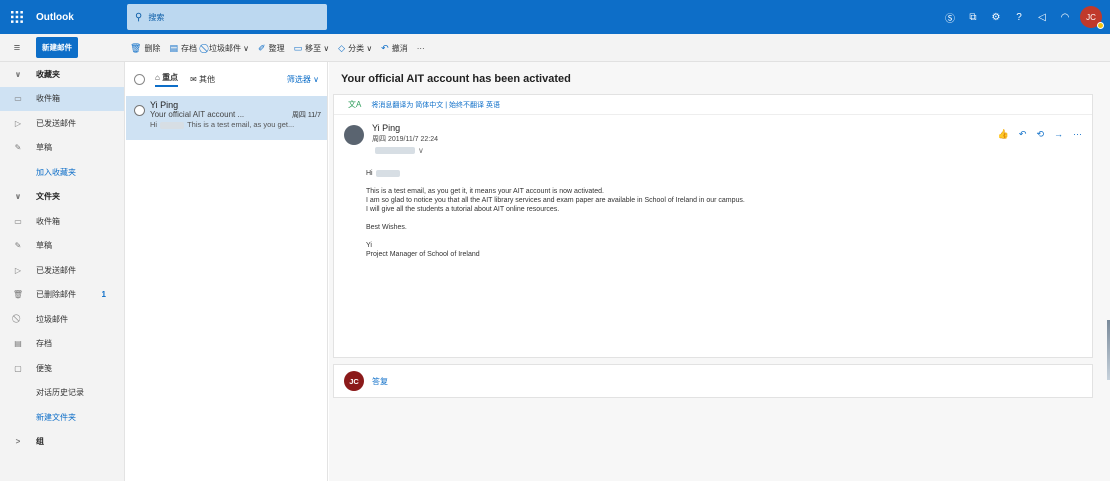 The width and height of the screenshot is (1110, 481). I want to click on folder-icon: >, so click(18, 442).